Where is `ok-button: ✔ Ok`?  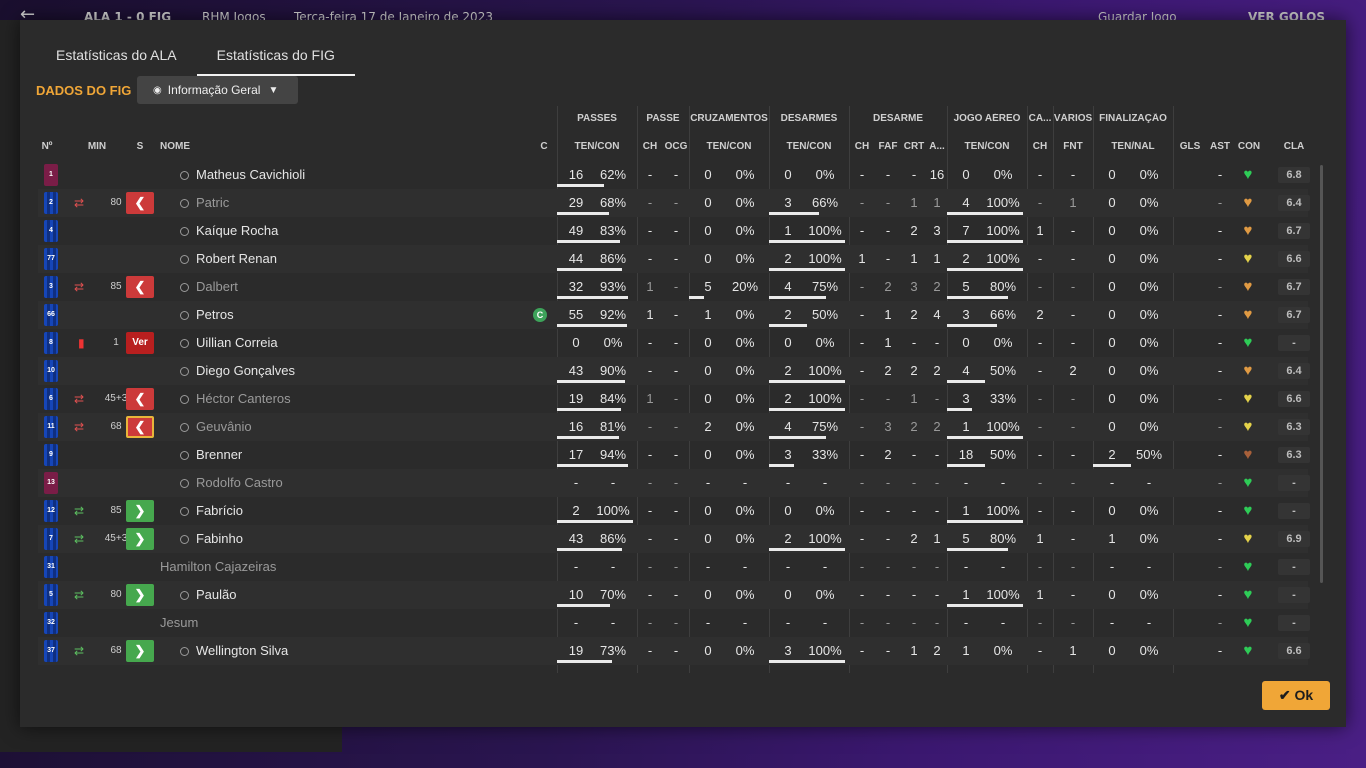 ok-button: ✔ Ok is located at coordinates (1296, 695).